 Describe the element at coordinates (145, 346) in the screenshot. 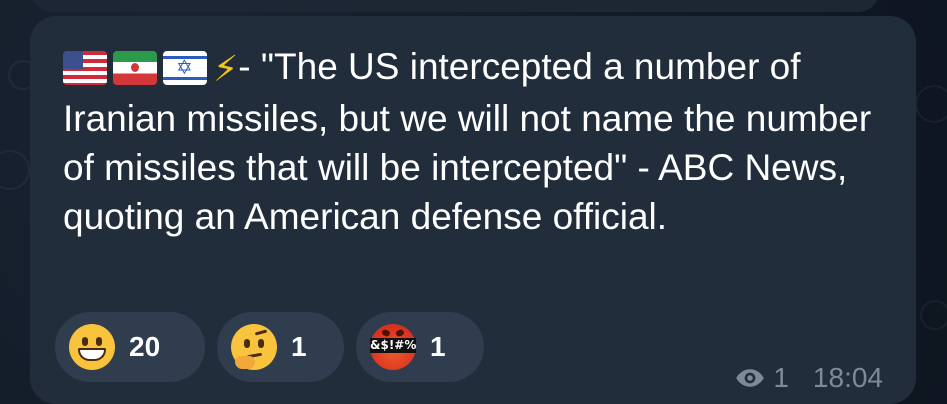

I see `reaction-count: 20` at that location.